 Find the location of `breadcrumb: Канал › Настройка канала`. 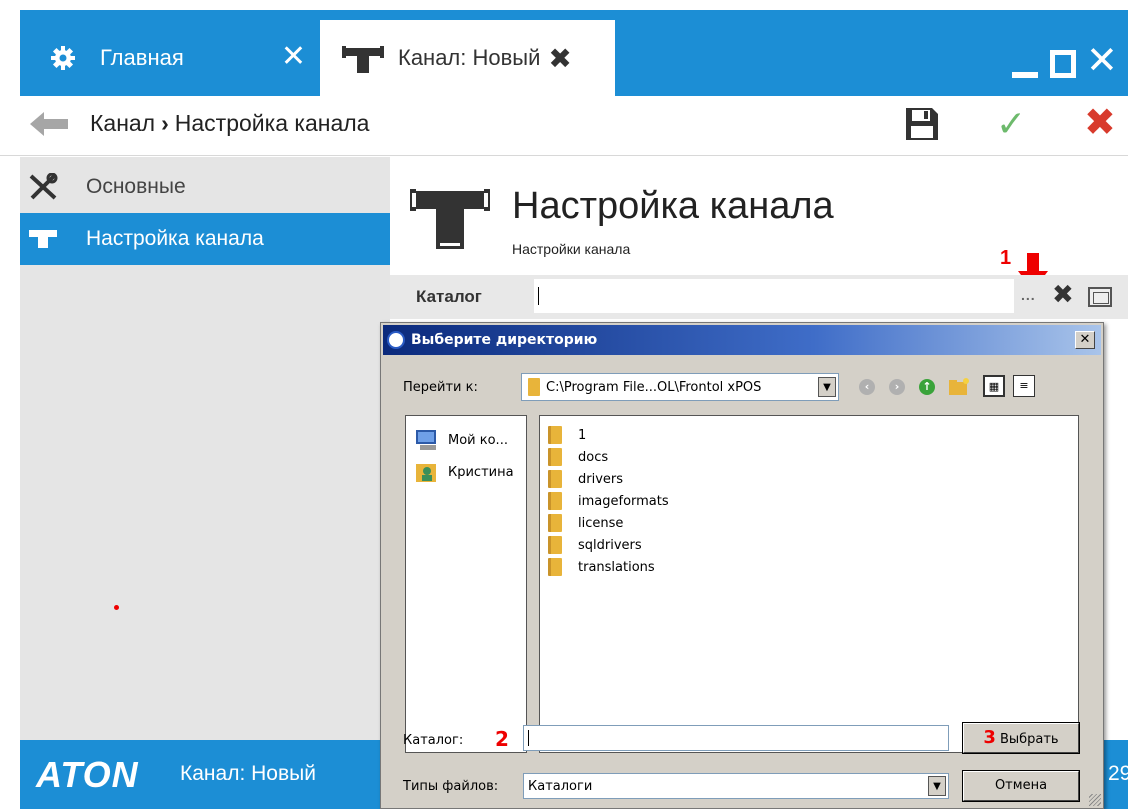

breadcrumb: Канал › Настройка канала is located at coordinates (229, 123).